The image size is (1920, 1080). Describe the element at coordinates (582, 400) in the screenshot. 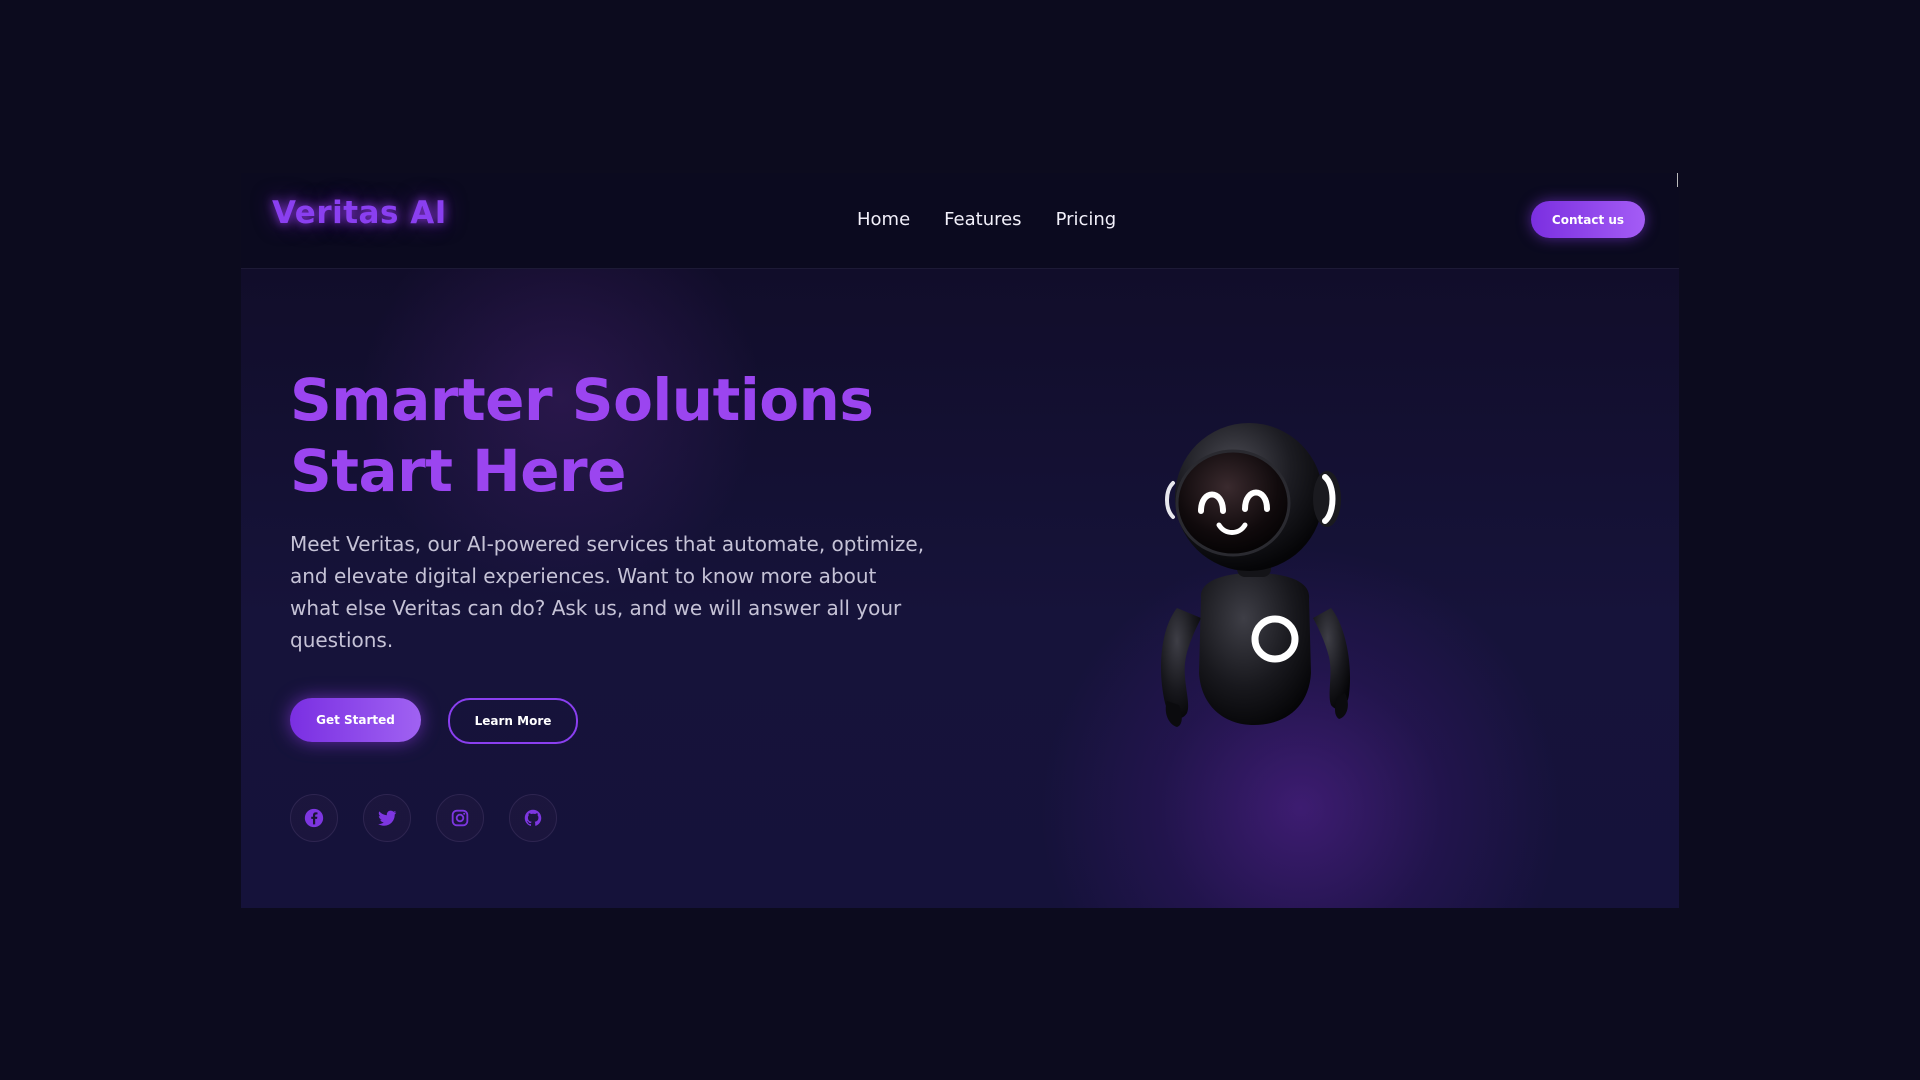

I see `hero-headline-line1: Smarter Solutions` at that location.